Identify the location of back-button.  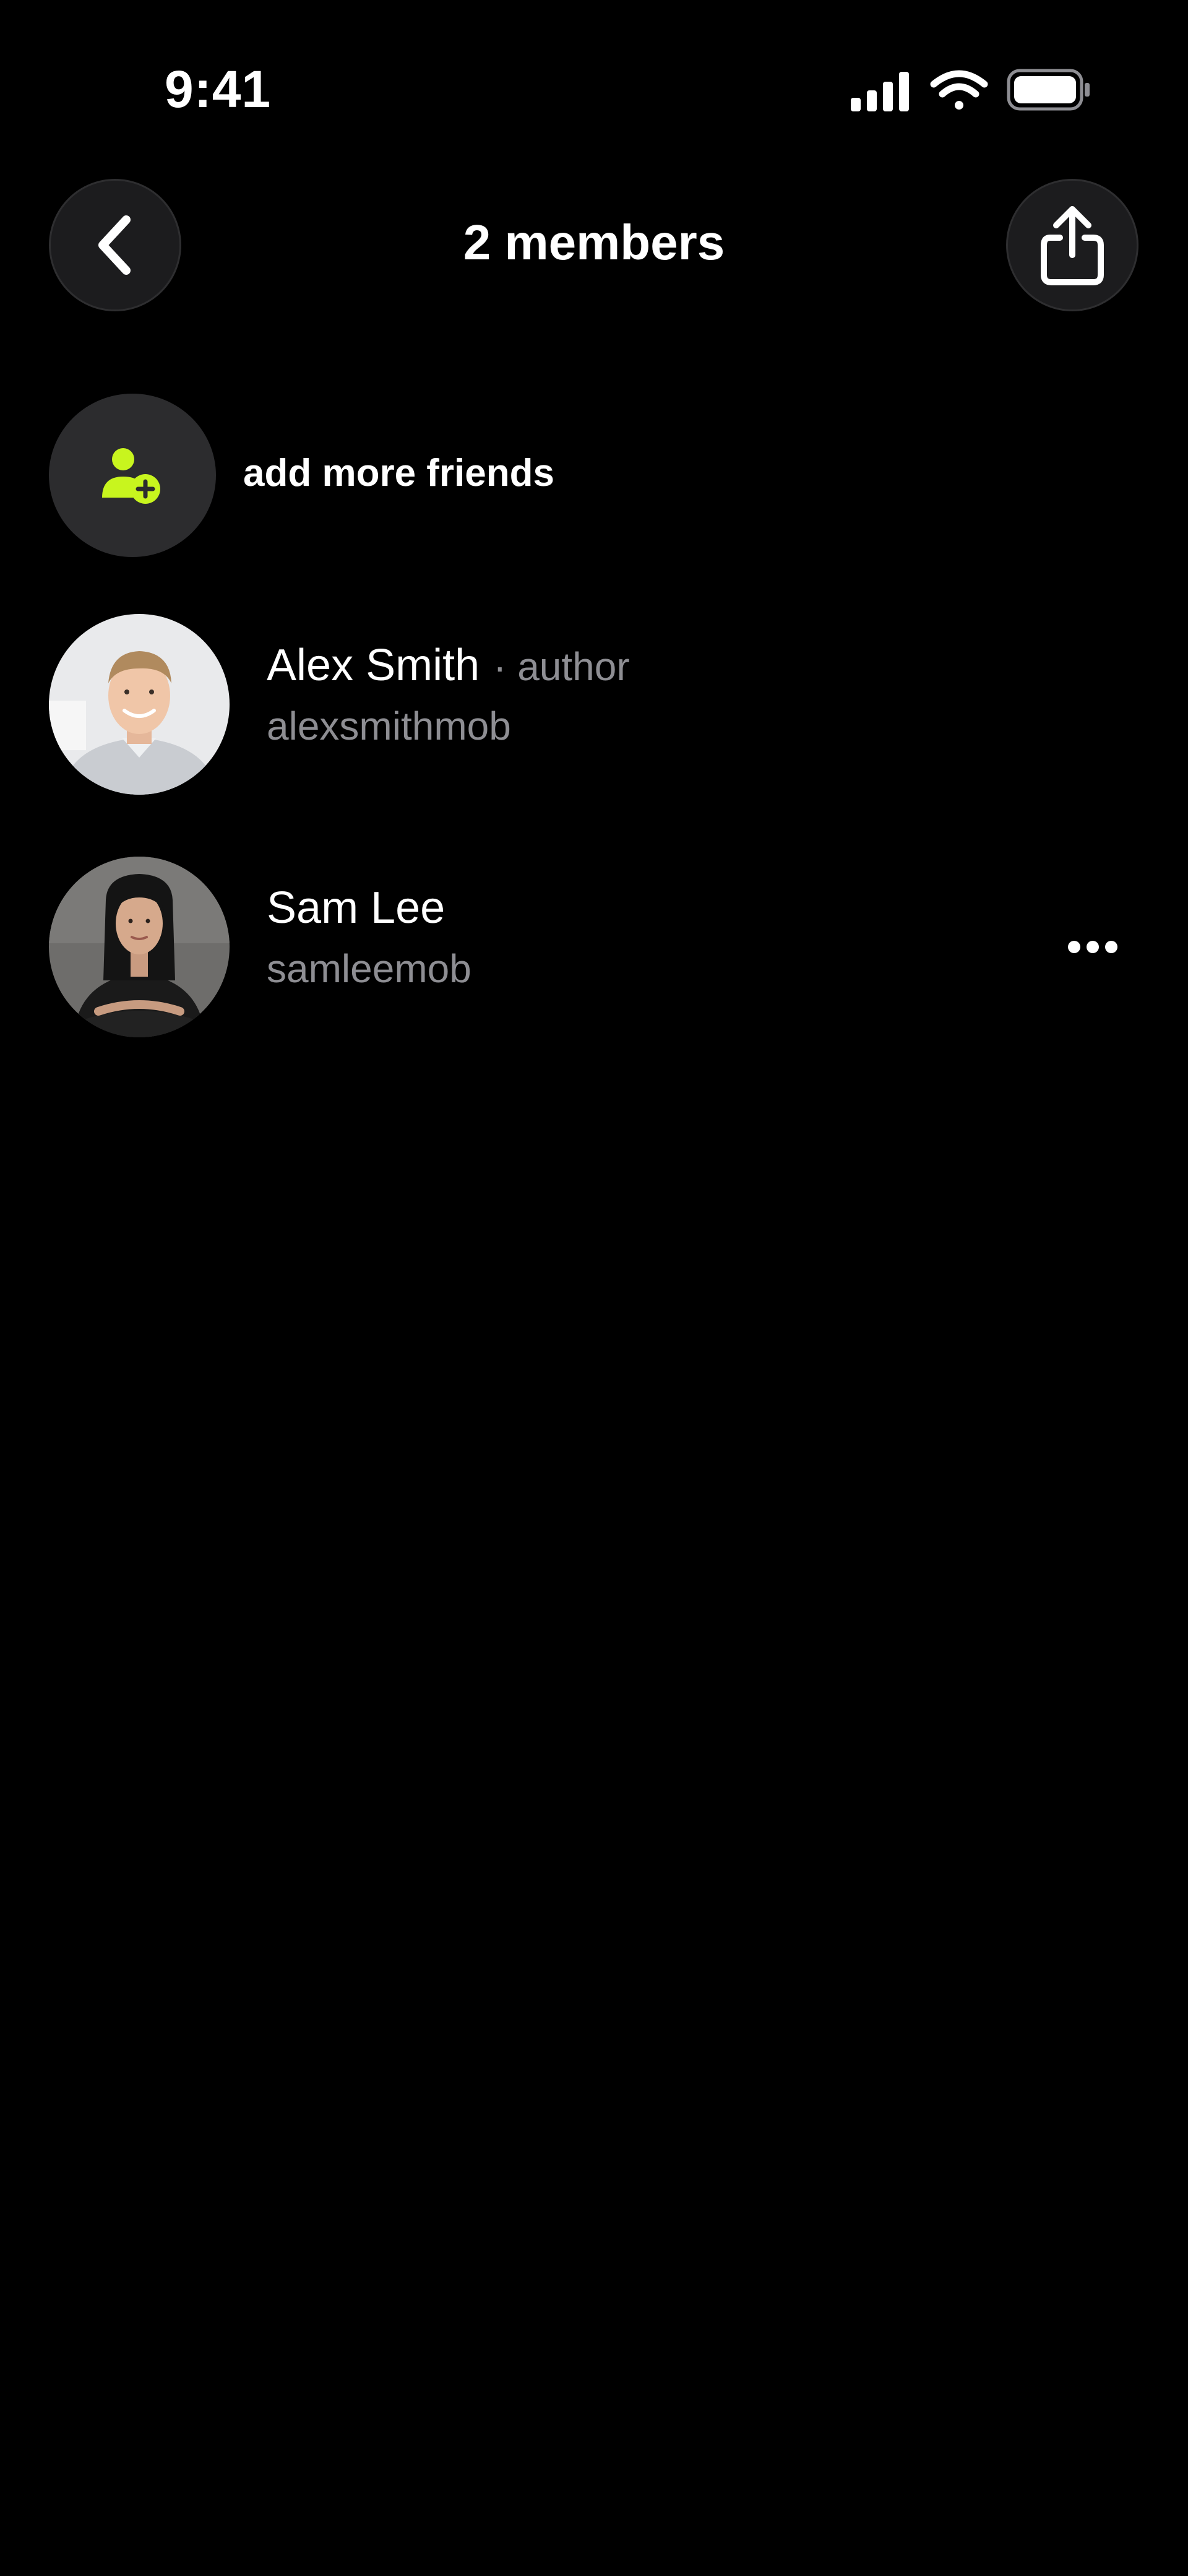
(115, 245).